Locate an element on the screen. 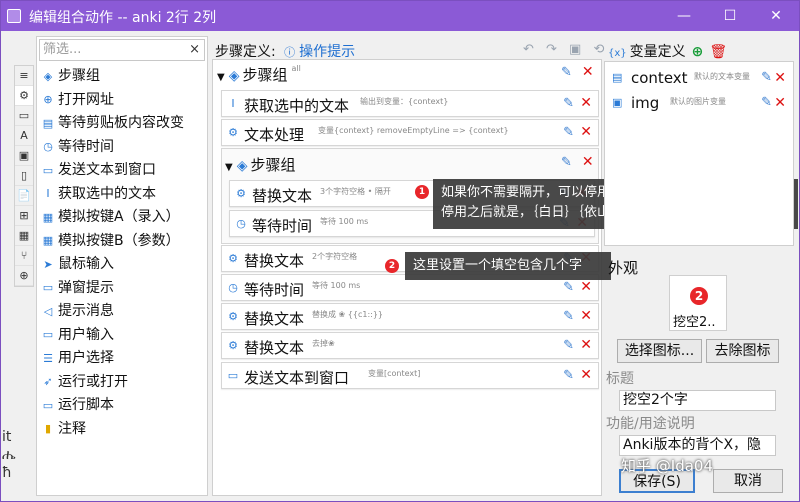 The height and width of the screenshot is (502, 800). gear-icon: ⚙ is located at coordinates (233, 345).